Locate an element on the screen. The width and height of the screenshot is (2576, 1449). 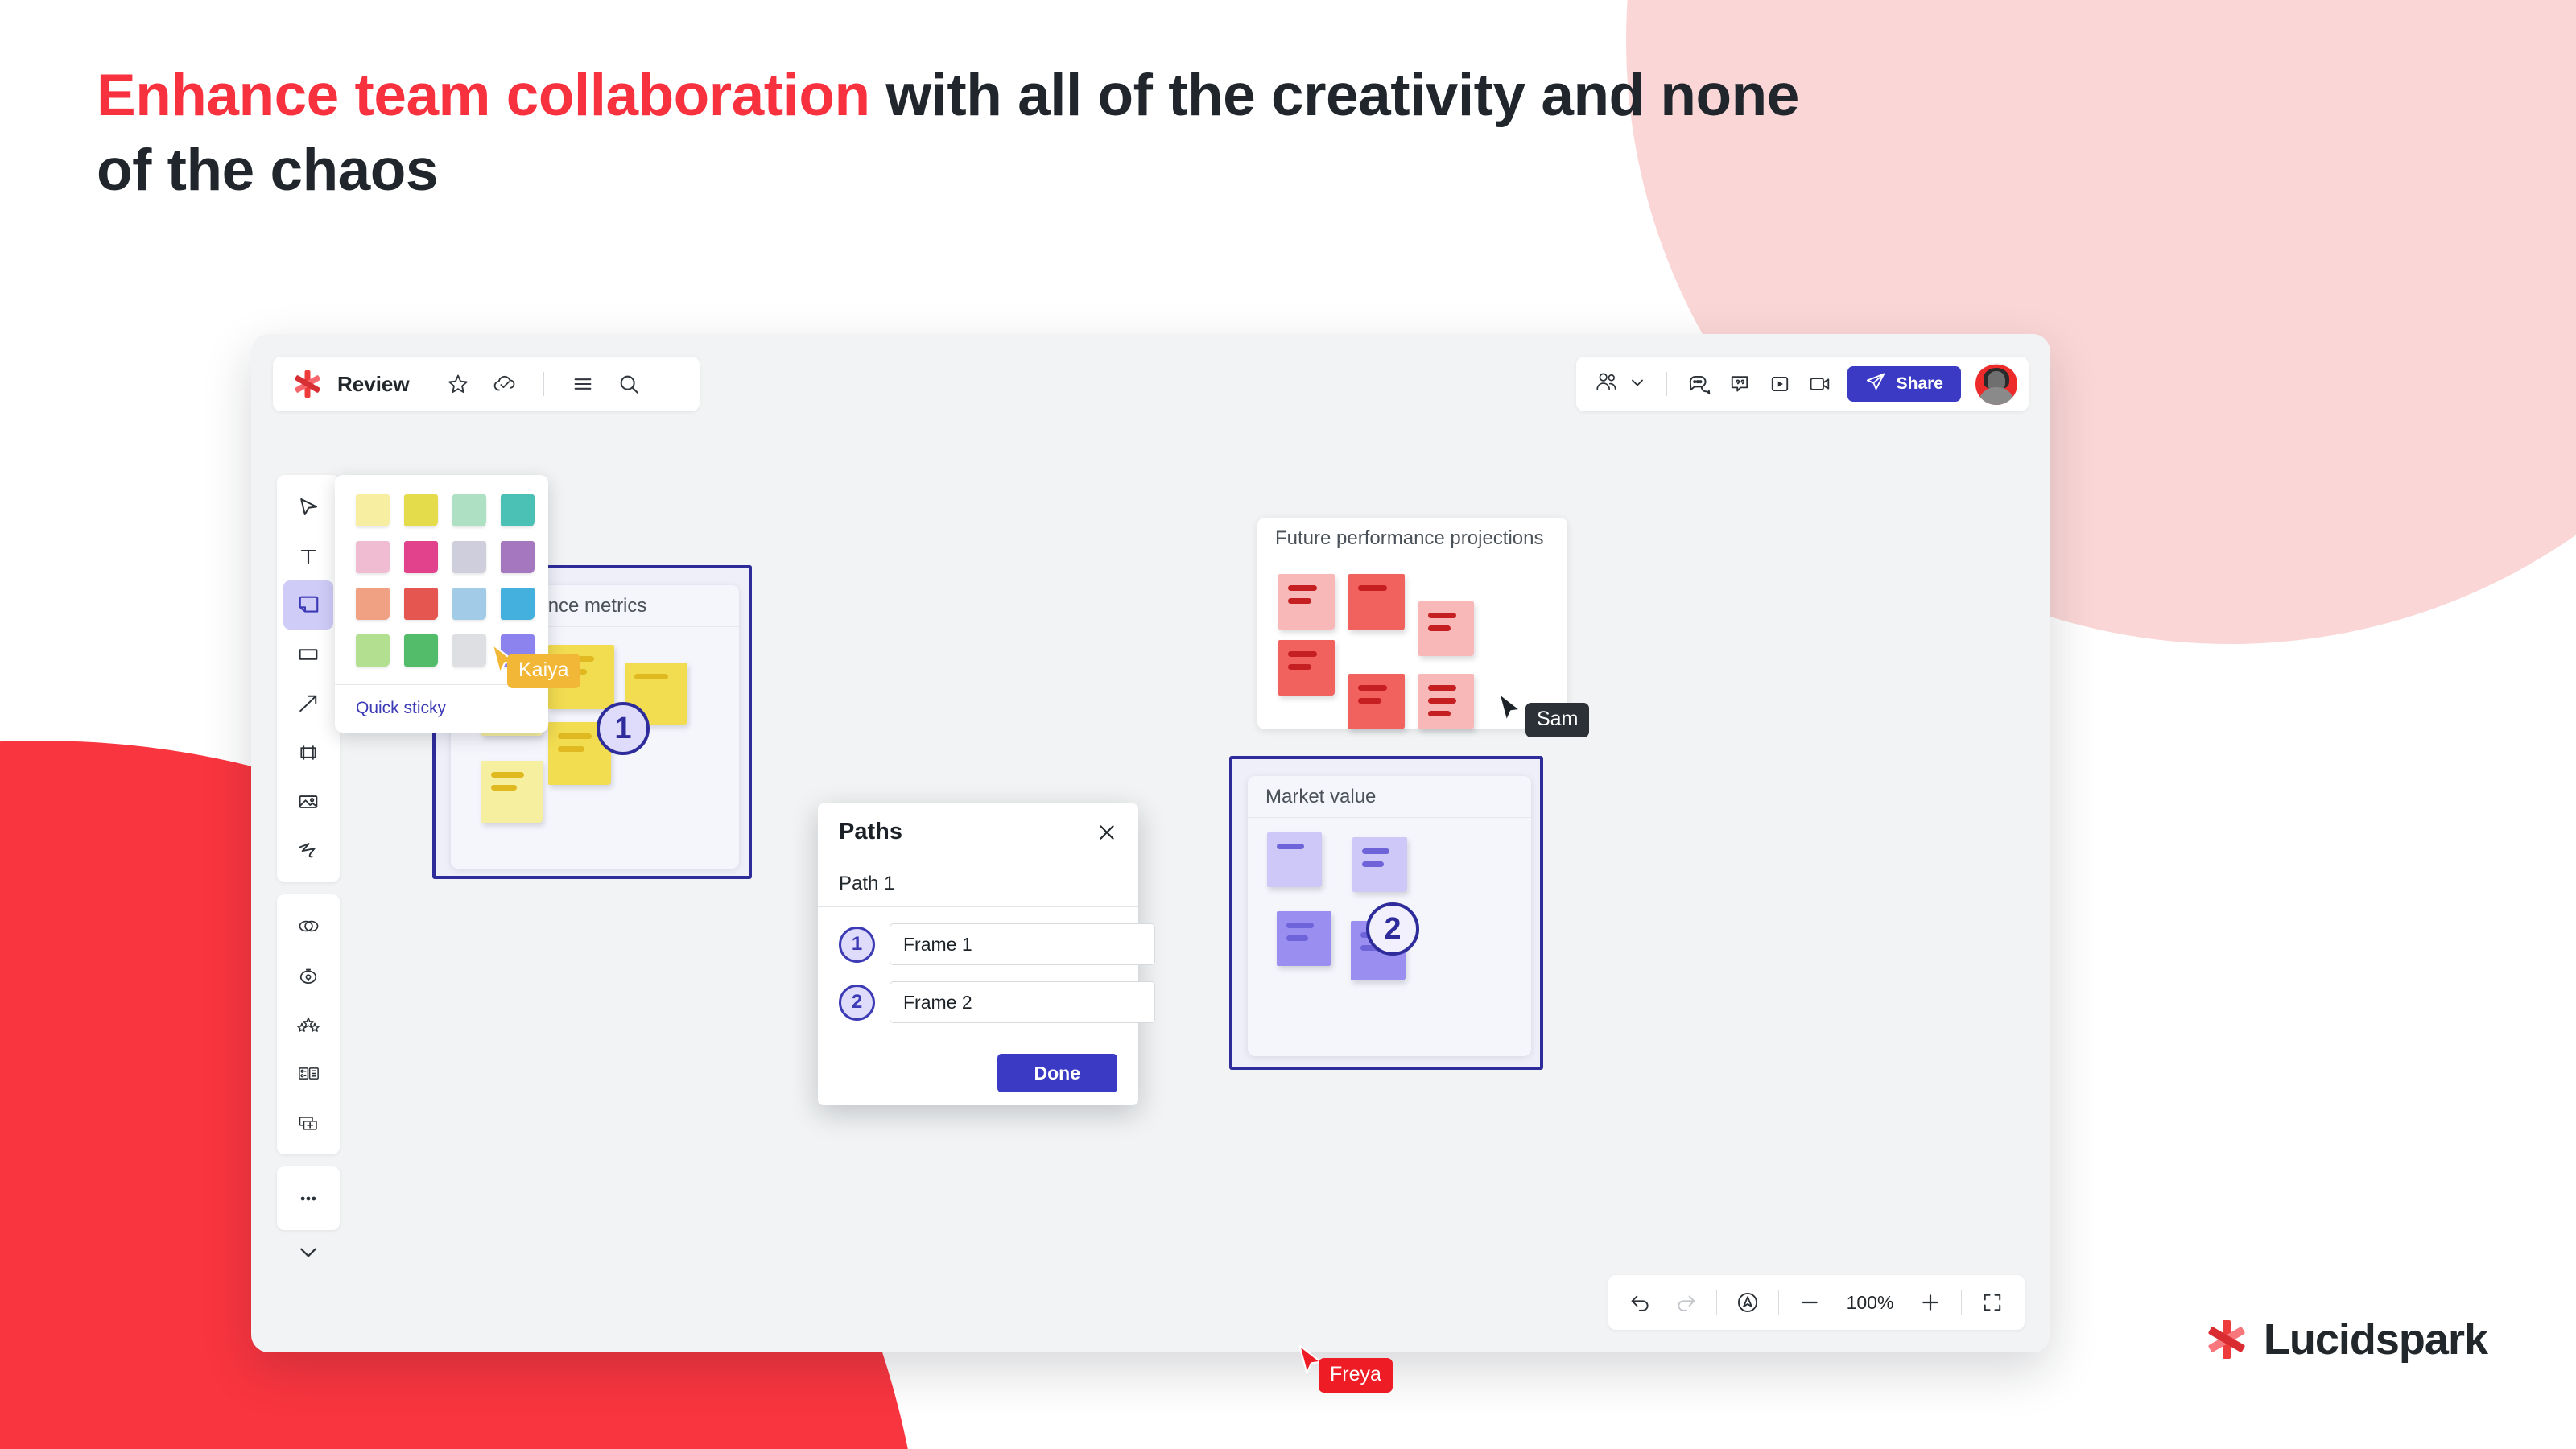
zoom-level: 100% is located at coordinates (1870, 1303).